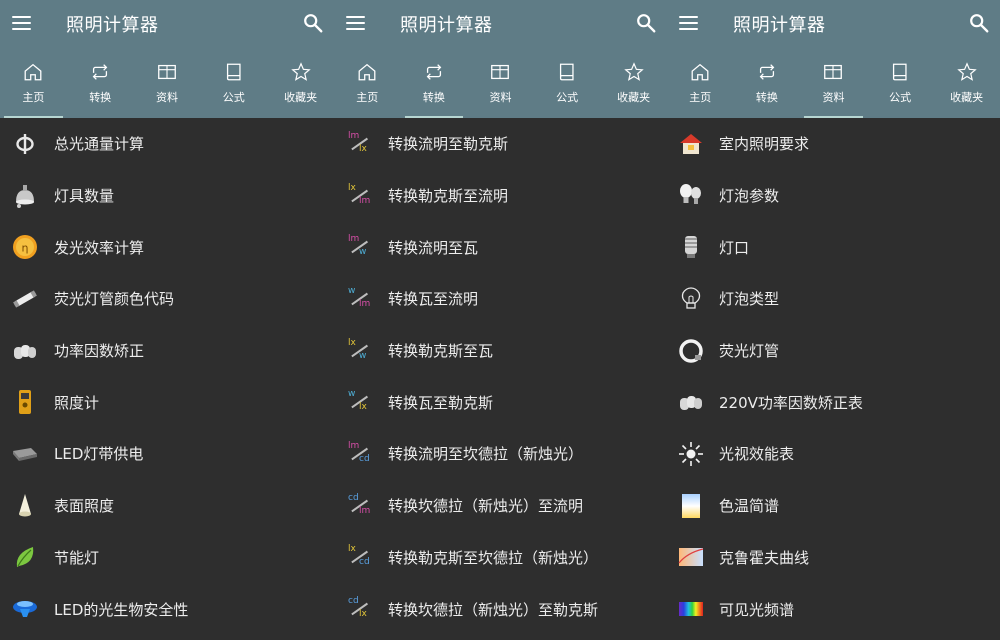 Image resolution: width=1000 pixels, height=640 pixels. I want to click on color-temperature-icon, so click(691, 505).